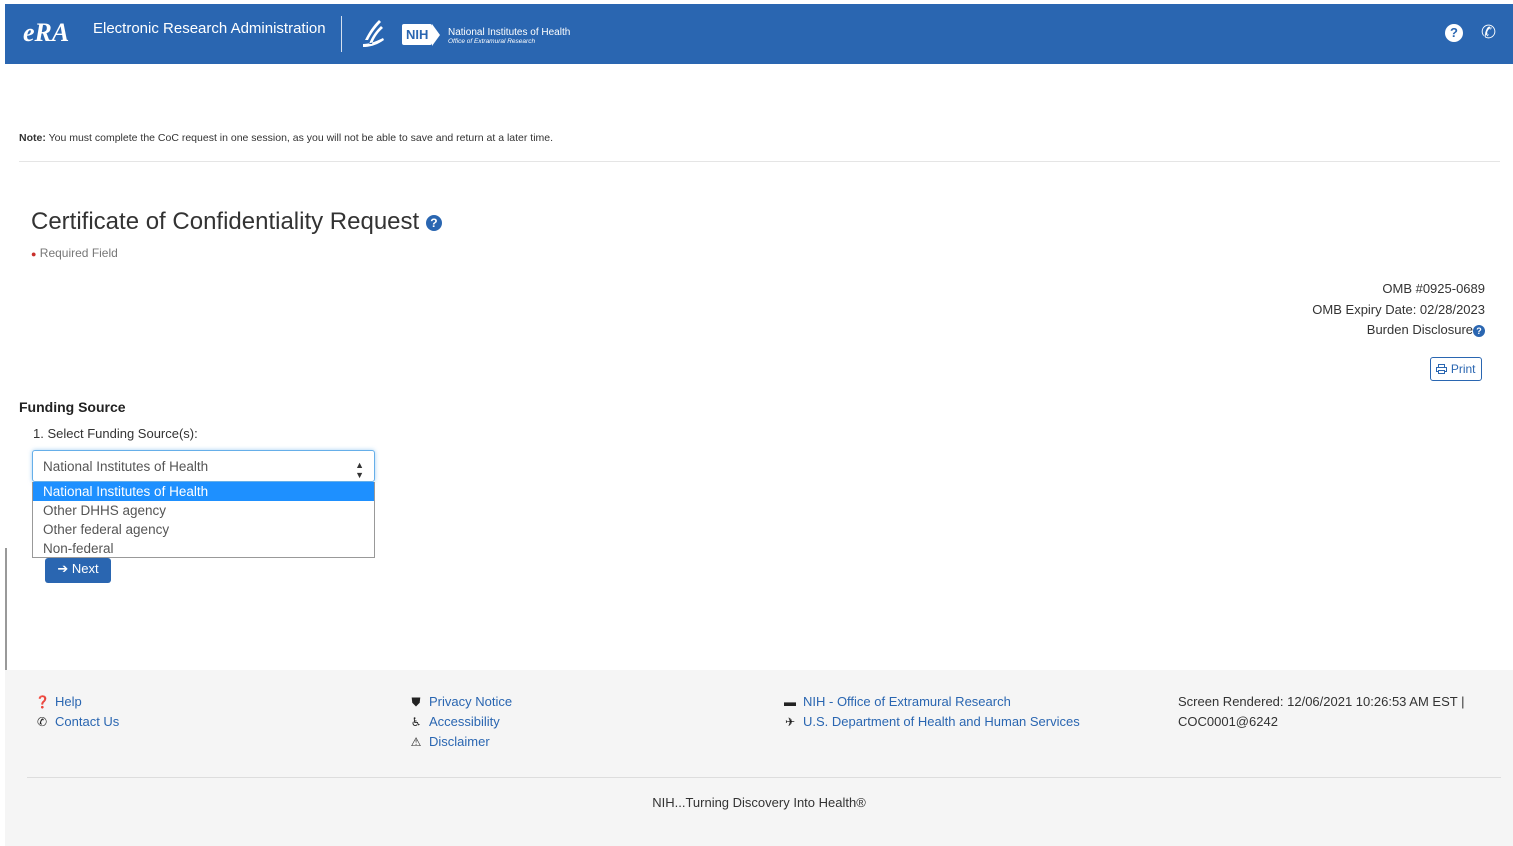  I want to click on question-circle-icon: ?, so click(1454, 33).